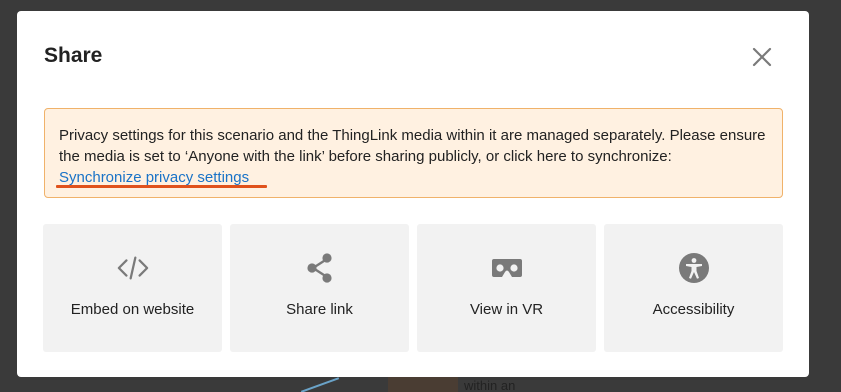  Describe the element at coordinates (423, 384) in the screenshot. I see `background-thumbnail` at that location.